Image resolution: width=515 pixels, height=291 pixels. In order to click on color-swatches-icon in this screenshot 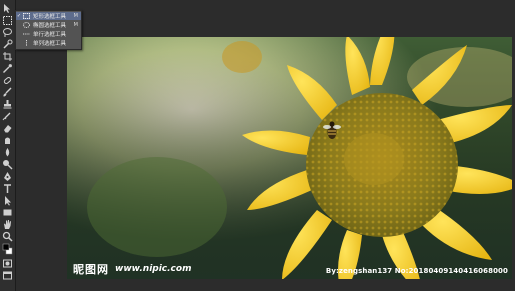, I will do `click(7, 249)`.